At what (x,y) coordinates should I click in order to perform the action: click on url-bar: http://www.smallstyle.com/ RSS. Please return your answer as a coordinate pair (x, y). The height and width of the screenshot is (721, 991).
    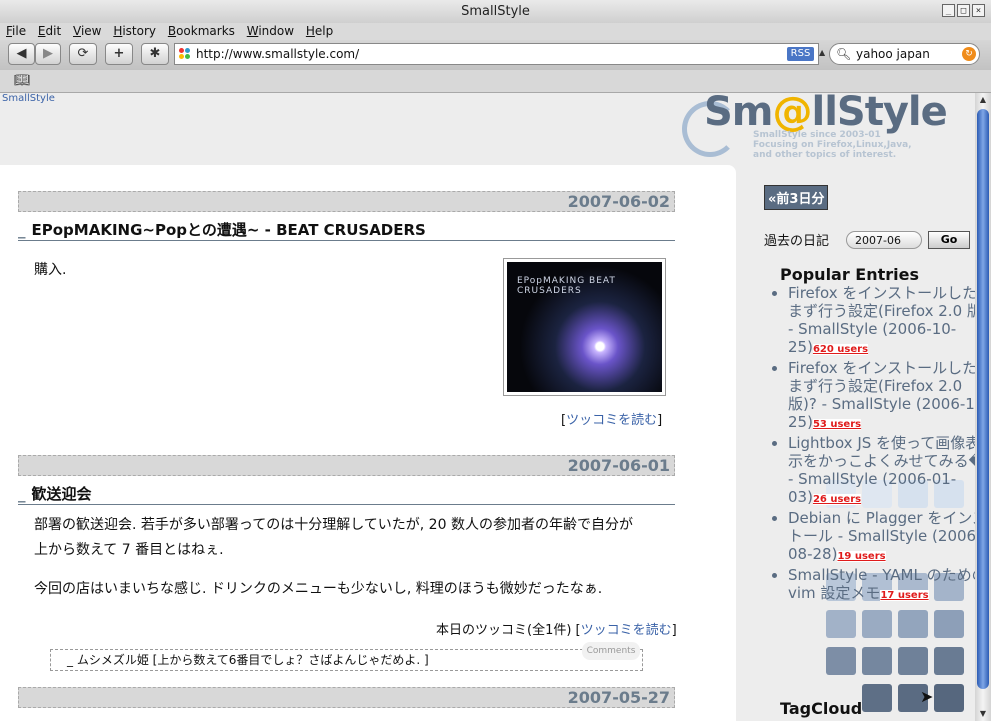
    Looking at the image, I should click on (496, 54).